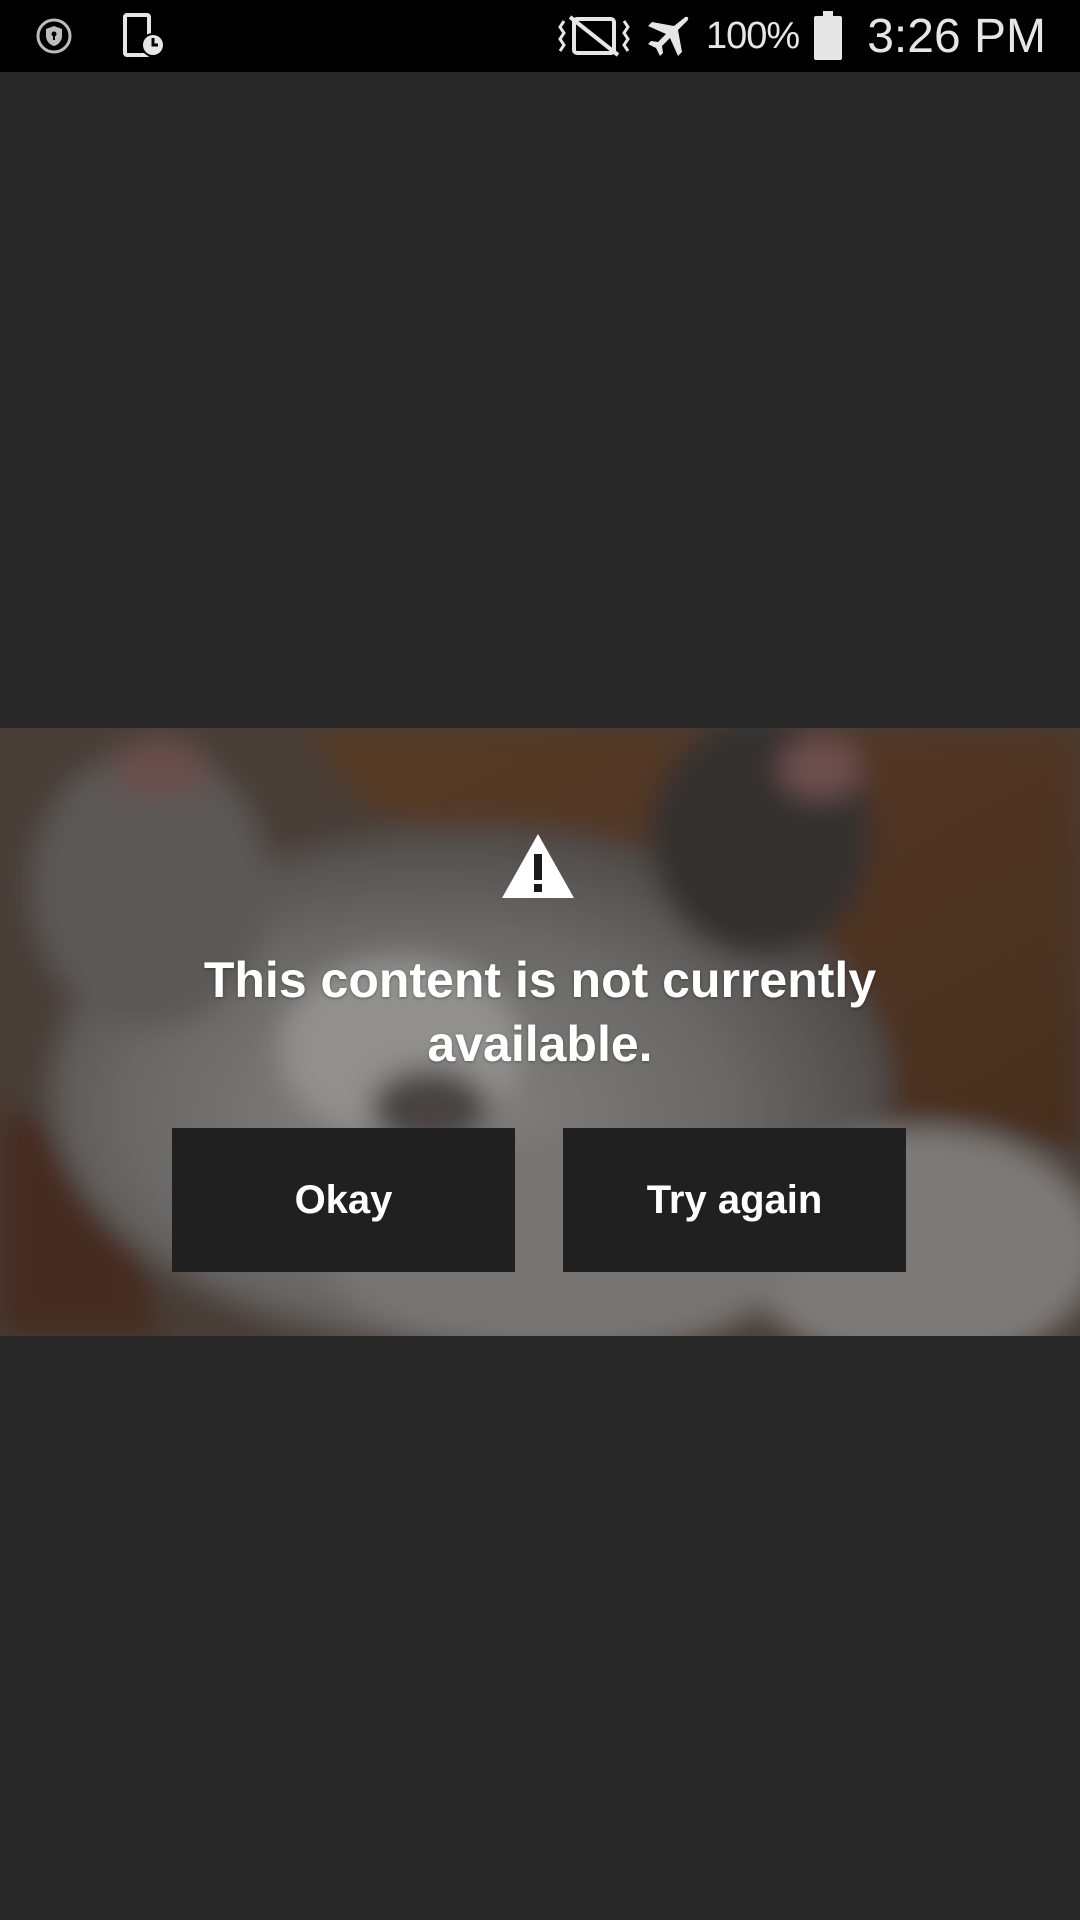 This screenshot has width=1080, height=1920. What do you see at coordinates (540, 36) in the screenshot?
I see `status-bar: 100% 3:26 PM` at bounding box center [540, 36].